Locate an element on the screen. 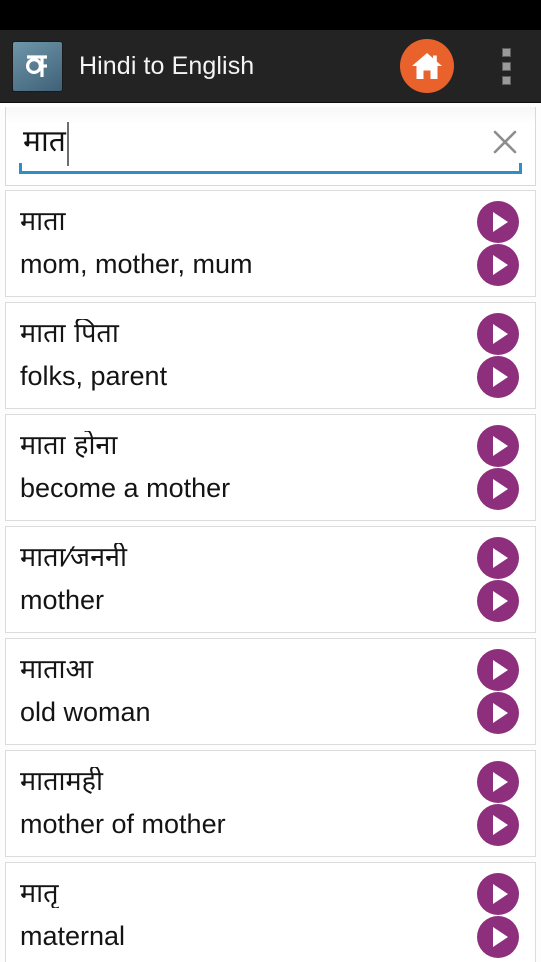 The height and width of the screenshot is (962, 541). result-english-row: mom, mother, mum is located at coordinates (270, 264).